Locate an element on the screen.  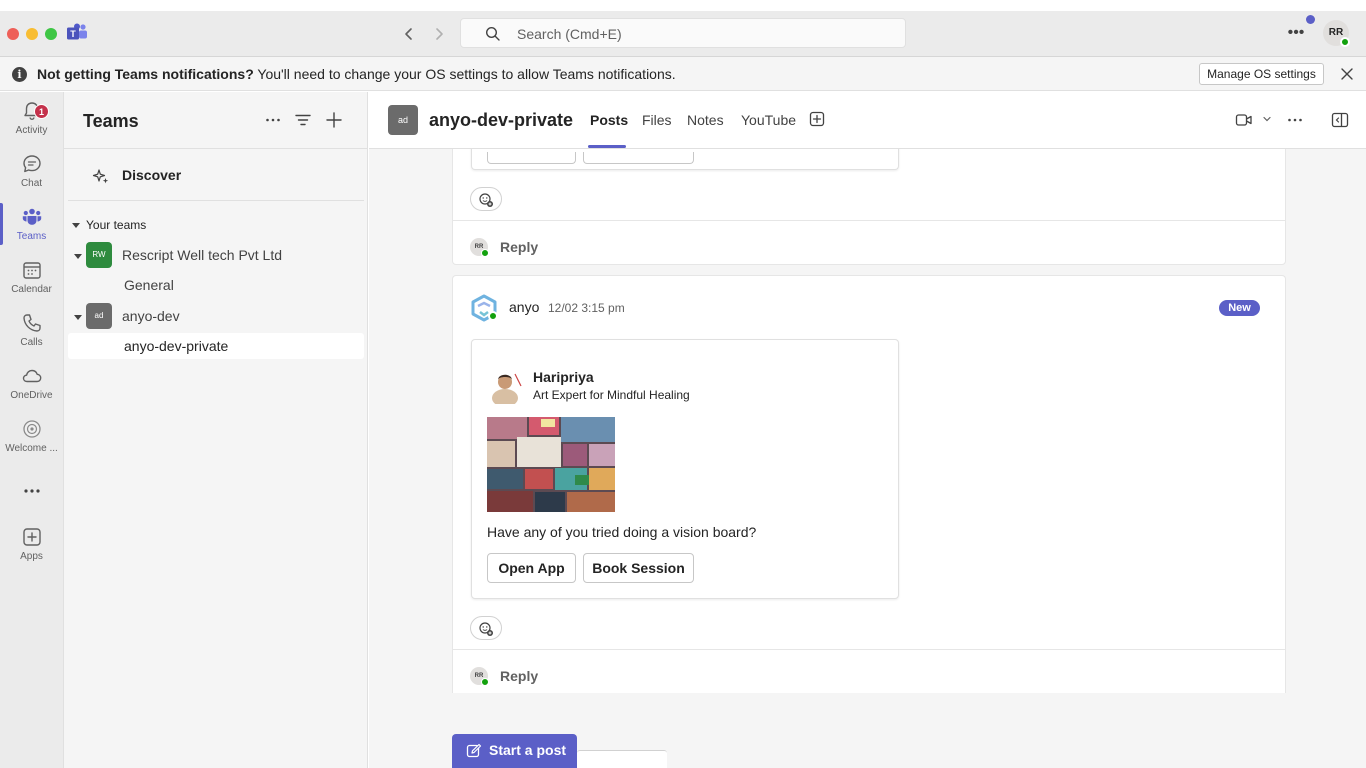
post-timestamp: 12/02 3:15 pm is located at coordinates (586, 308).